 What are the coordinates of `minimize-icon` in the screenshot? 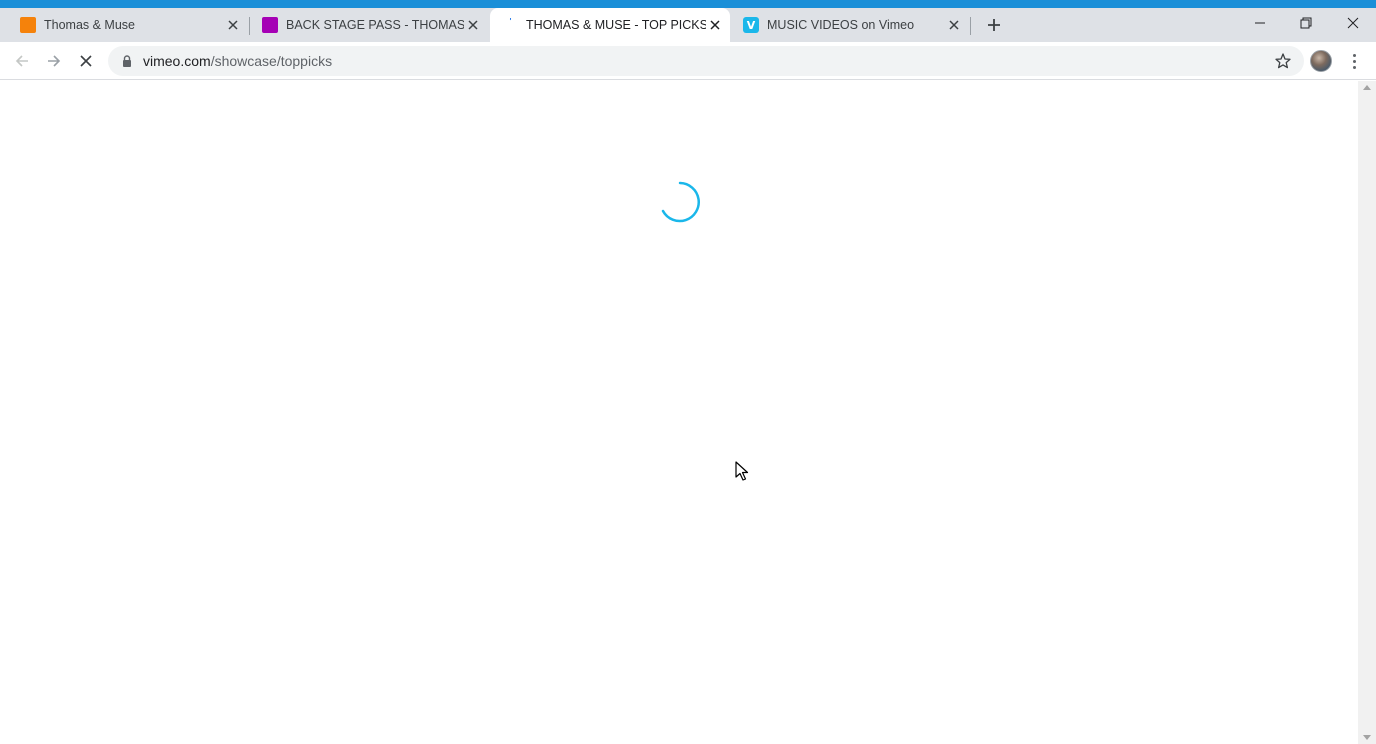 It's located at (1260, 23).